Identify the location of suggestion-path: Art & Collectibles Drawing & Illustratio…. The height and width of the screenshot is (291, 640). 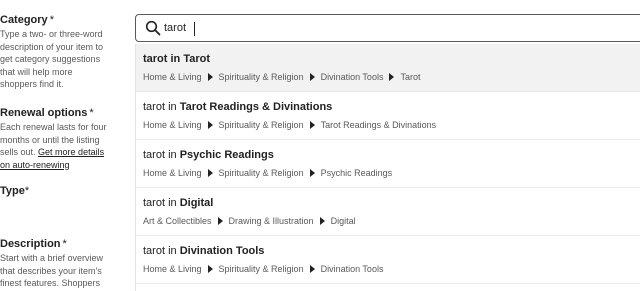
(249, 221).